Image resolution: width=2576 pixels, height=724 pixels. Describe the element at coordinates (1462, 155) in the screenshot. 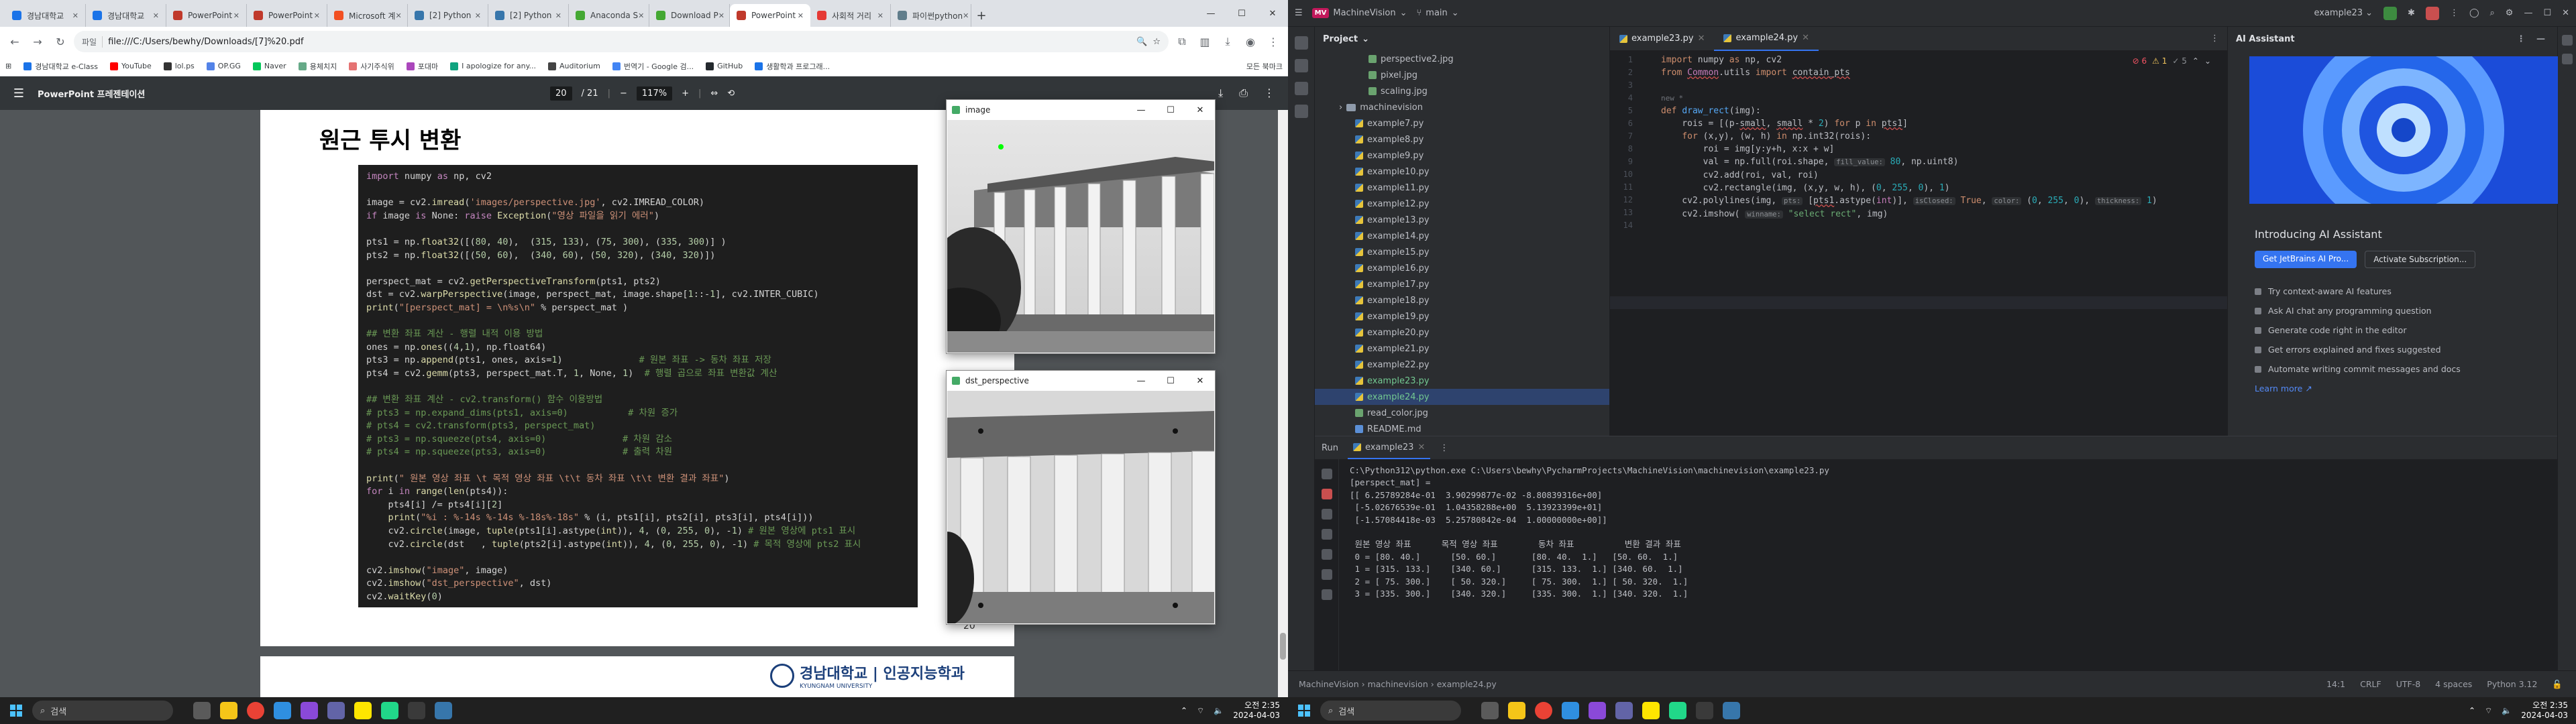

I see `tree-item: example9.py` at that location.